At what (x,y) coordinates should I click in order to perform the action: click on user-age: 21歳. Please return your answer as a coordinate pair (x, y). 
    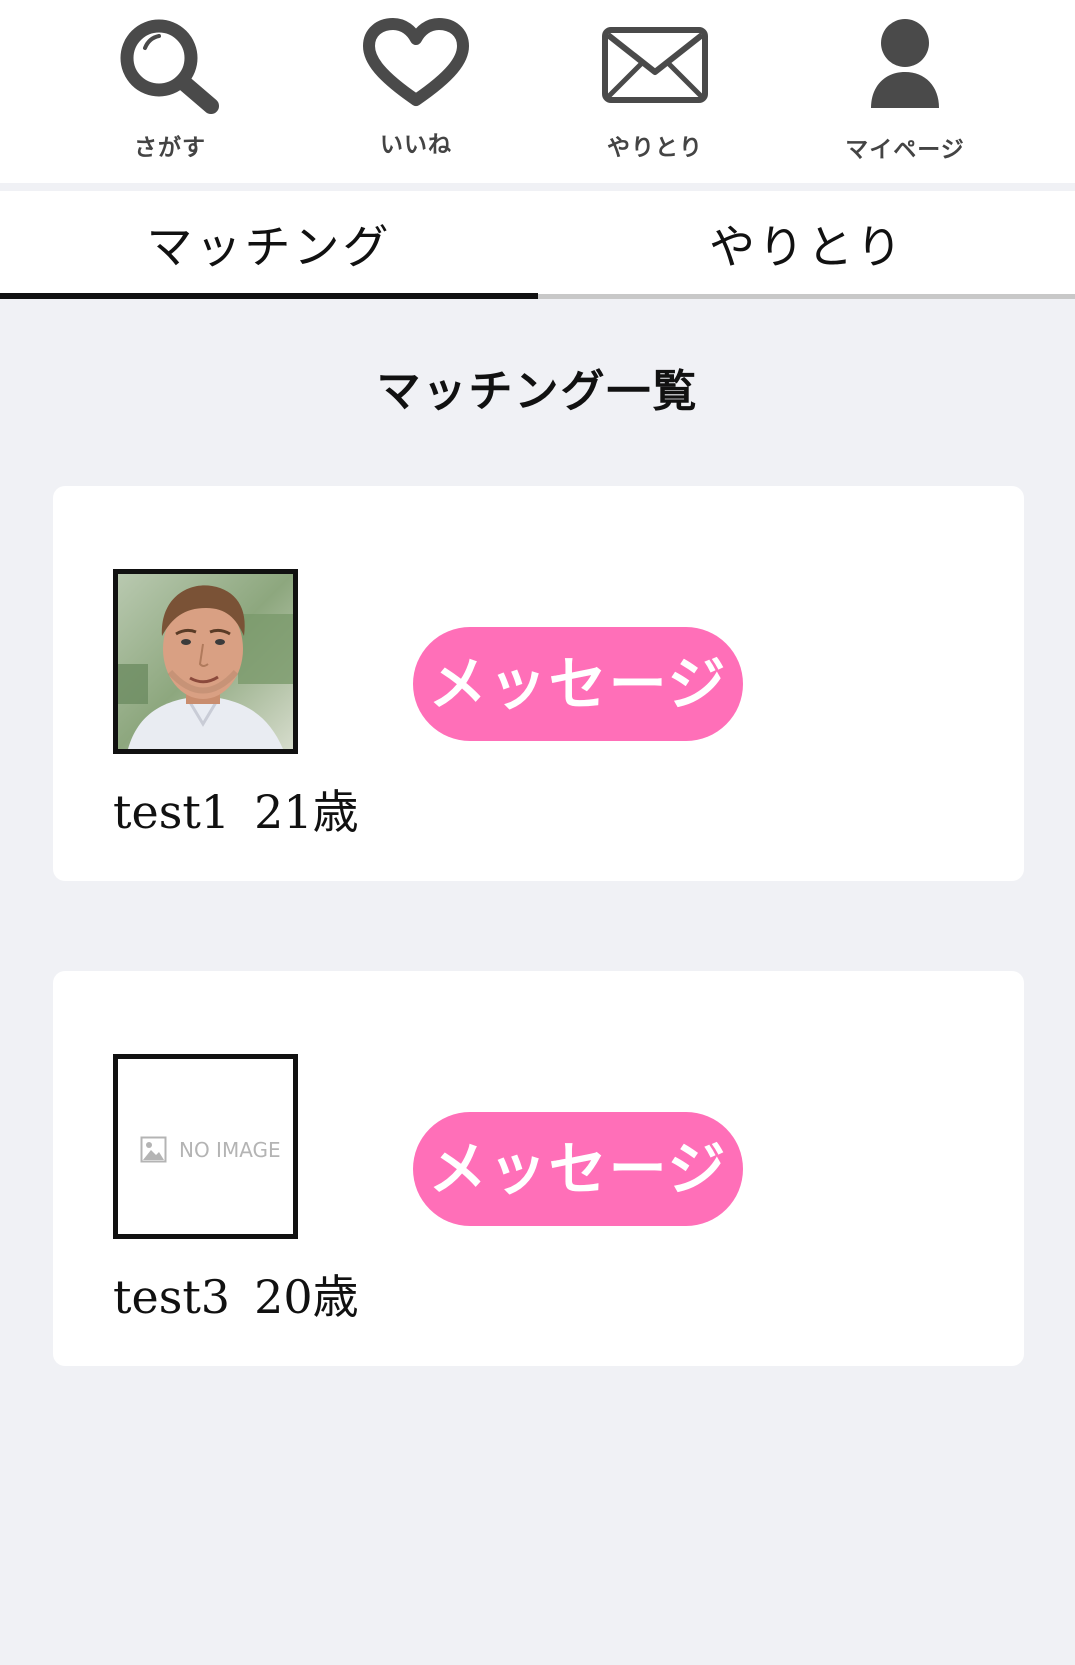
    Looking at the image, I should click on (306, 812).